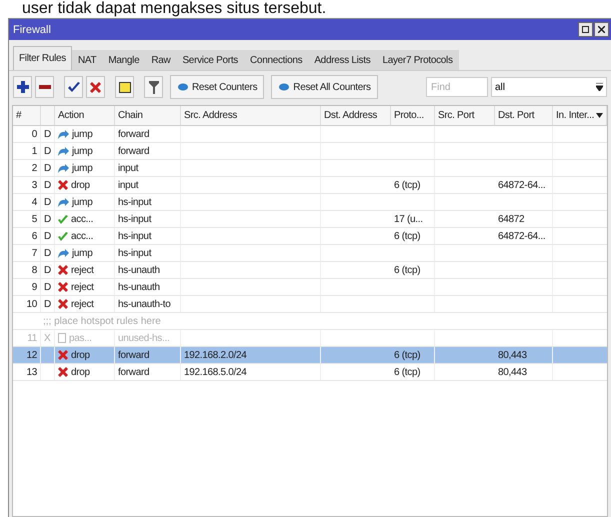 The height and width of the screenshot is (517, 611). What do you see at coordinates (128, 168) in the screenshot?
I see `rule-chain: input` at bounding box center [128, 168].